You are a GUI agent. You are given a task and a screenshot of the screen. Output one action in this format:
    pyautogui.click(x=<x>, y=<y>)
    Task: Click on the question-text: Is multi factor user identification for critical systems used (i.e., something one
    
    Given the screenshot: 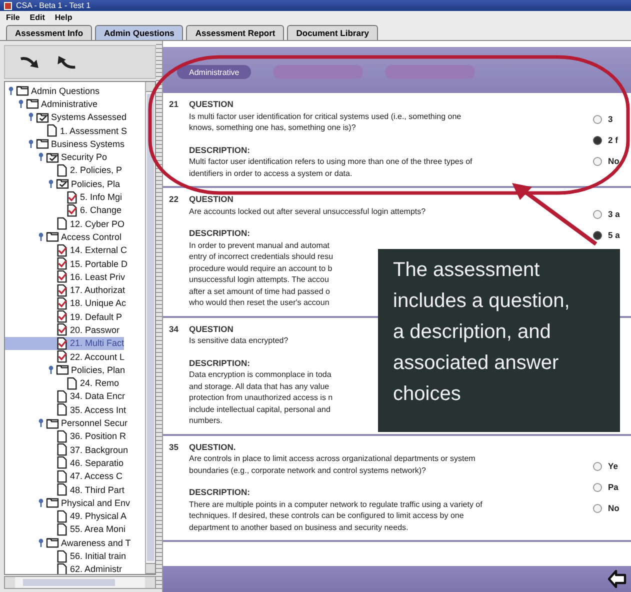 What is the action you would take?
    pyautogui.click(x=325, y=116)
    